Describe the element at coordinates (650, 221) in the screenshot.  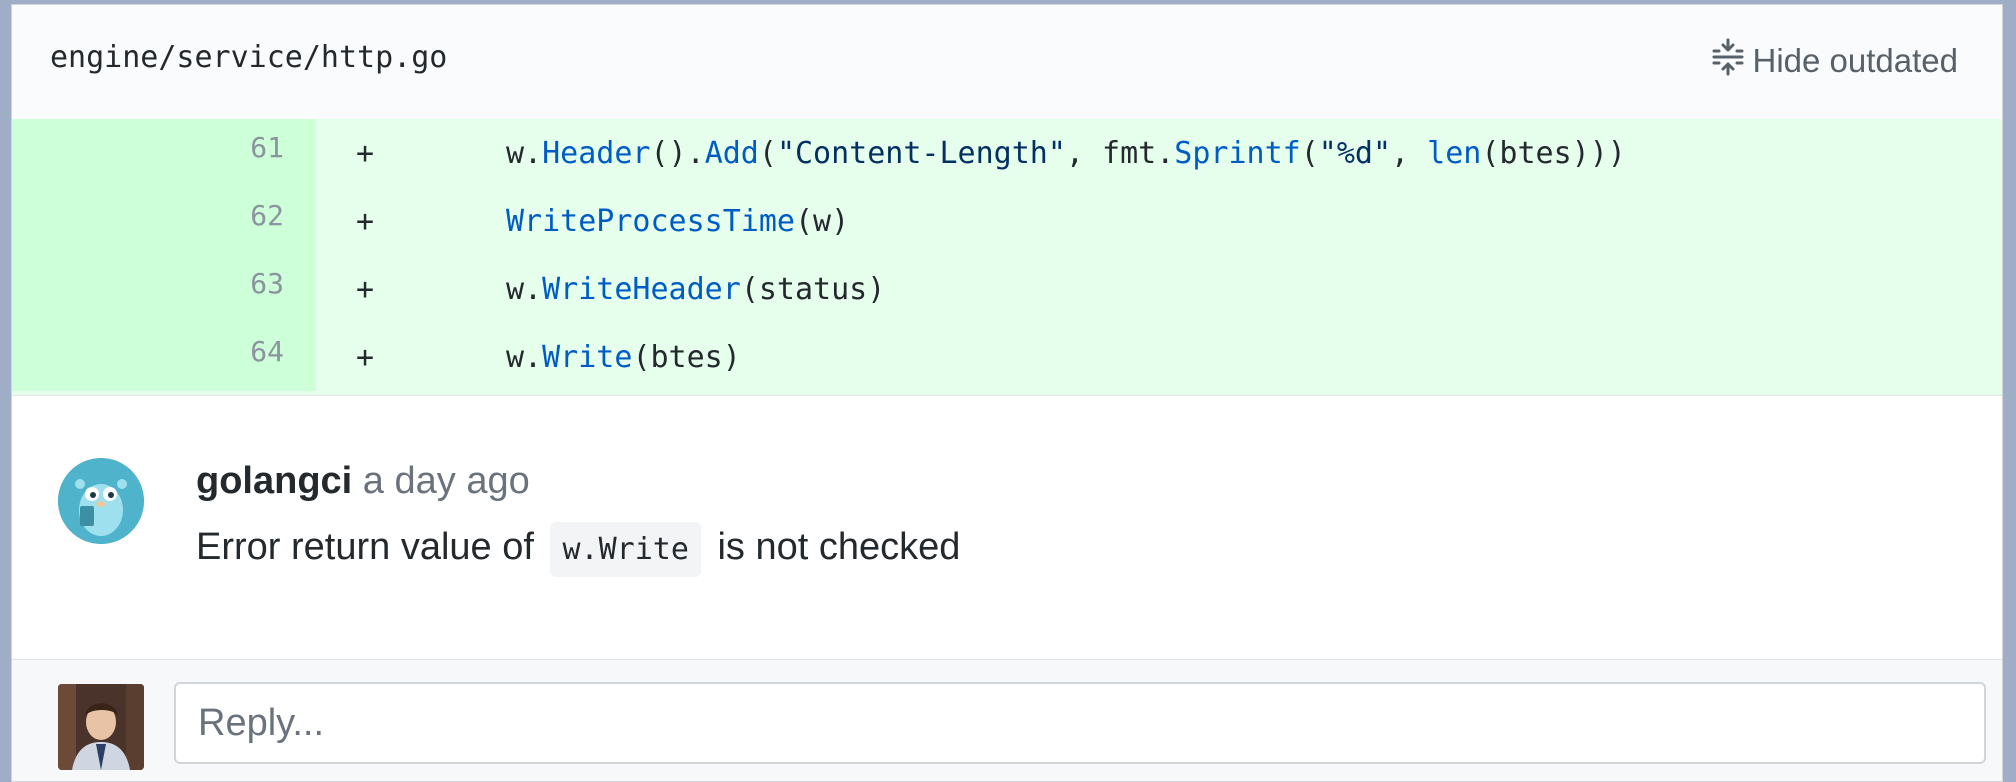
I see `code-token: WriteProcessTime` at that location.